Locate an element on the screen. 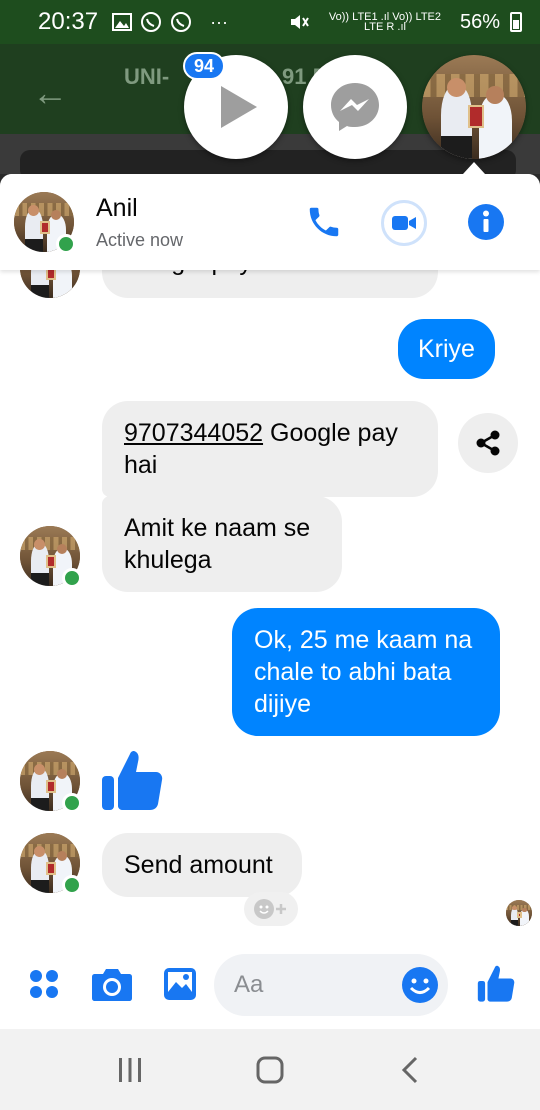 Image resolution: width=540 pixels, height=1110 pixels. home-button is located at coordinates (270, 1070).